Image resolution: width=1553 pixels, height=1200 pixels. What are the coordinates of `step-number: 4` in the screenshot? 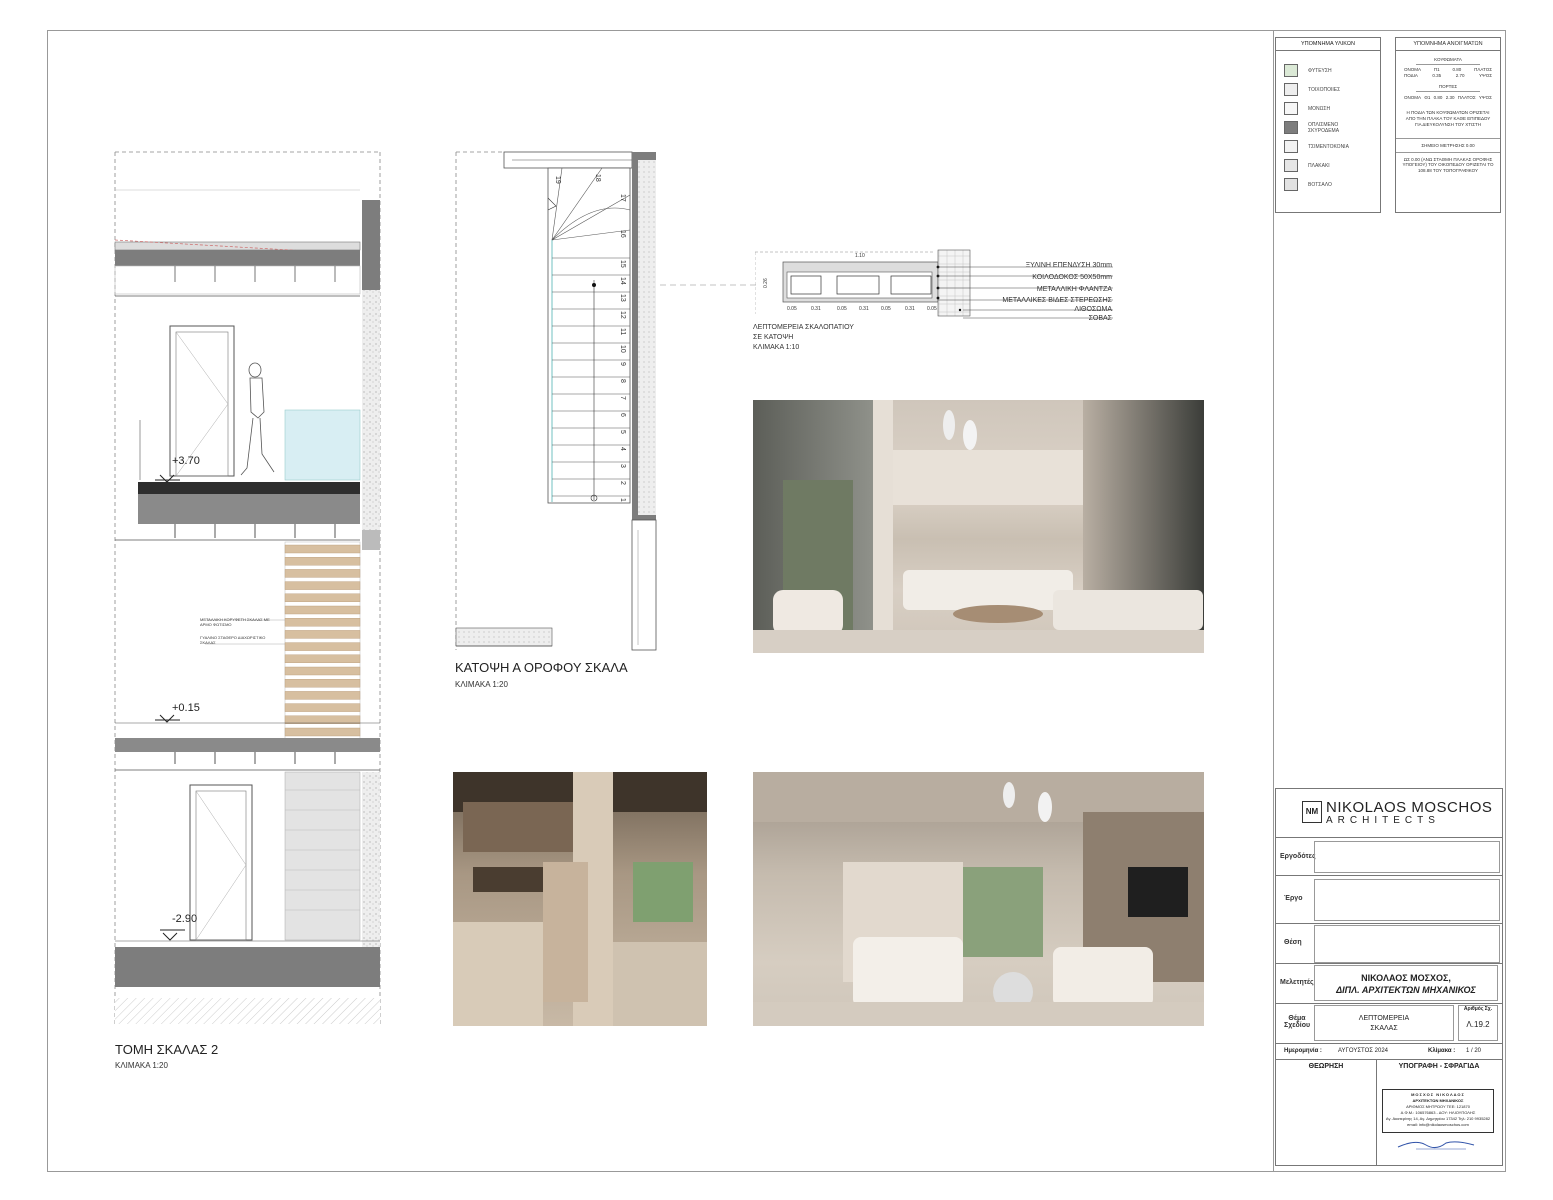 It's located at (622, 449).